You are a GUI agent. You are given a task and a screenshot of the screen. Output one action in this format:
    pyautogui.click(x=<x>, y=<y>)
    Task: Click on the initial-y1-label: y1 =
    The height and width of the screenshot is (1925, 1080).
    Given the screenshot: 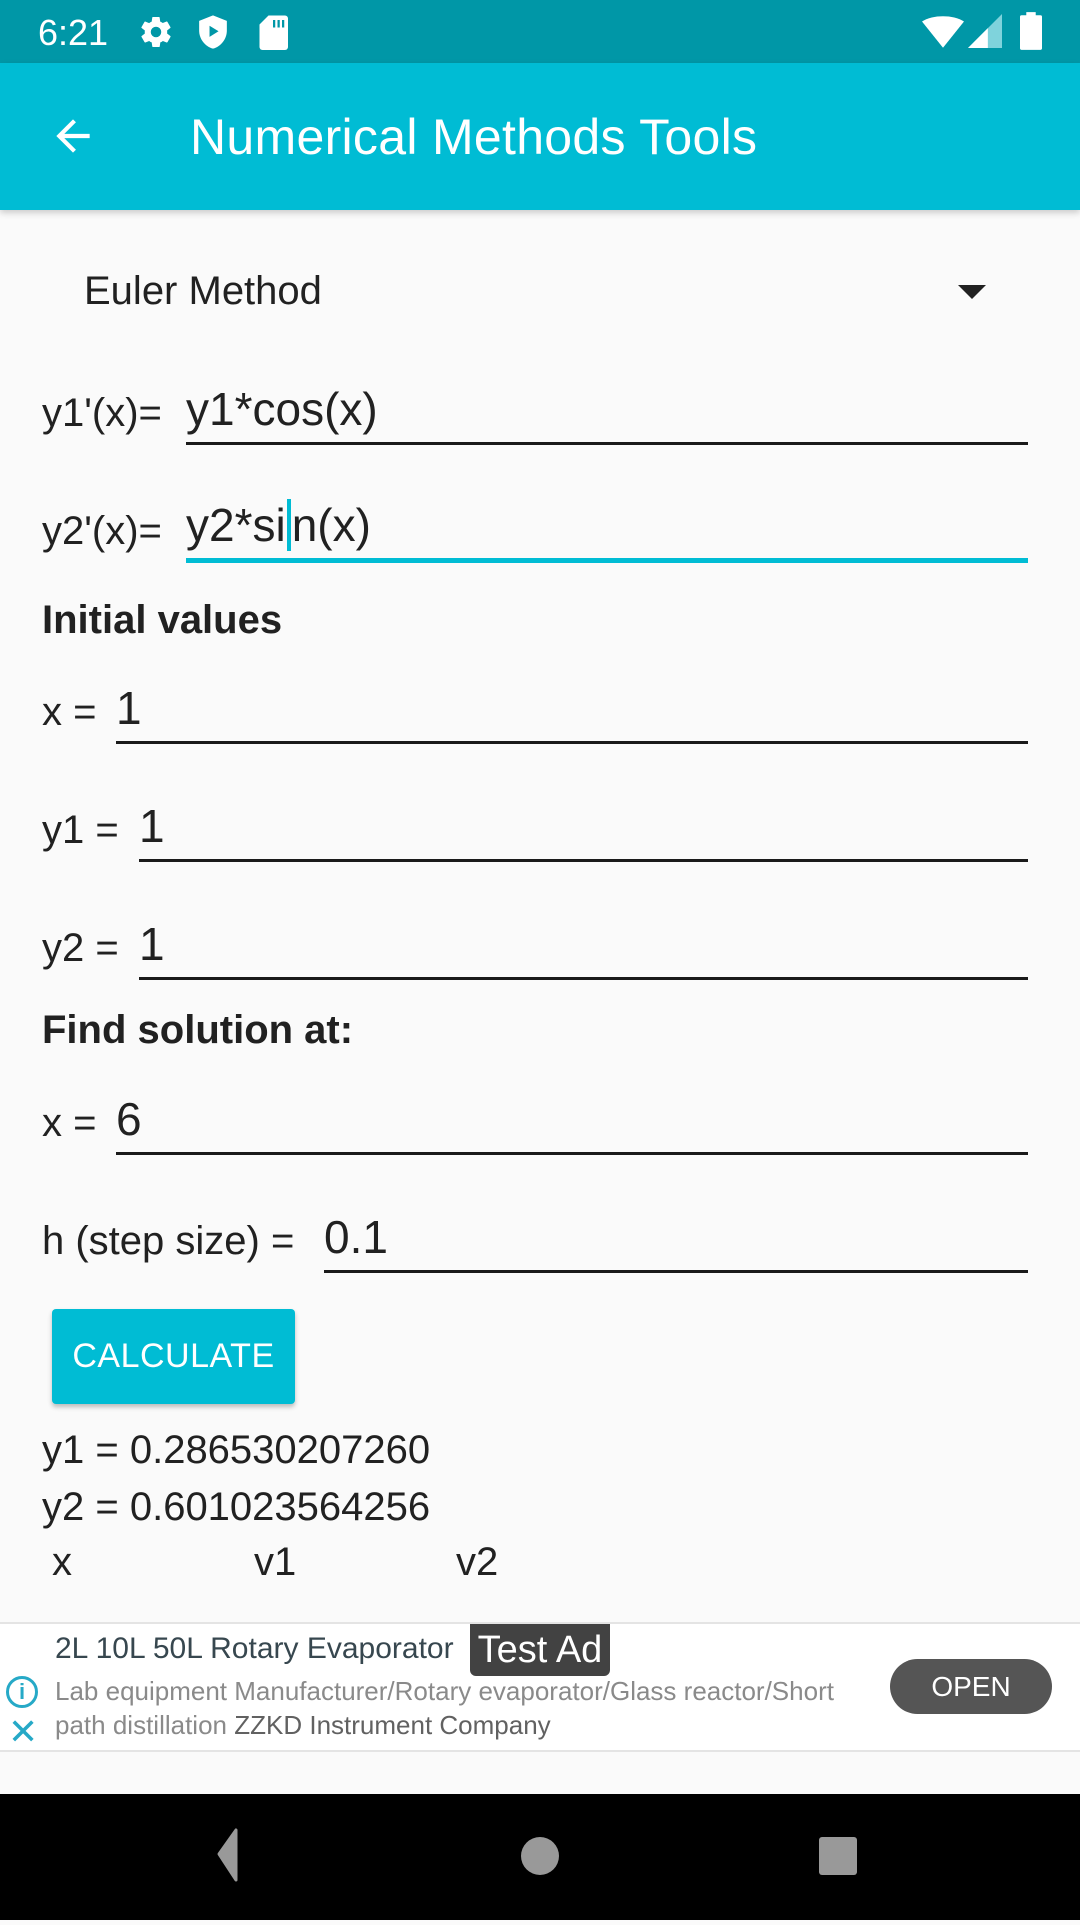 What is the action you would take?
    pyautogui.click(x=80, y=830)
    